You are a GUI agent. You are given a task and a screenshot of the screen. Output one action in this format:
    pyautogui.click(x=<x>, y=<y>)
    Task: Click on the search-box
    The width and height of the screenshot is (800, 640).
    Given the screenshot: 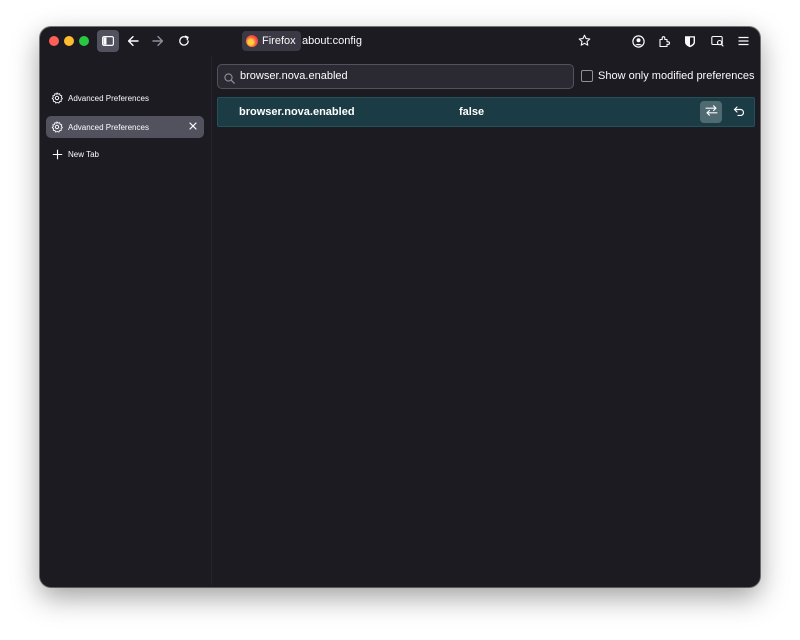 What is the action you would take?
    pyautogui.click(x=395, y=76)
    